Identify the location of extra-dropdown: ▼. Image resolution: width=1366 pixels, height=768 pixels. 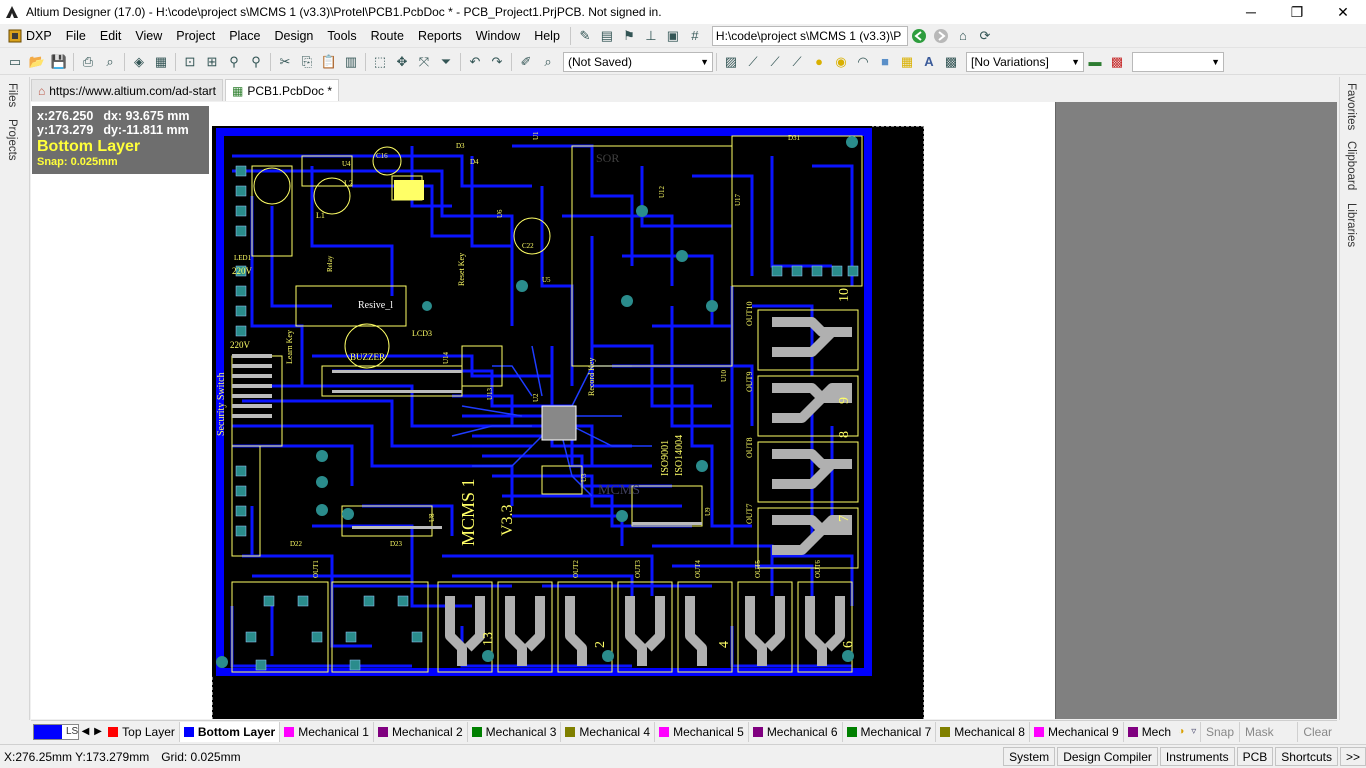
(1178, 61).